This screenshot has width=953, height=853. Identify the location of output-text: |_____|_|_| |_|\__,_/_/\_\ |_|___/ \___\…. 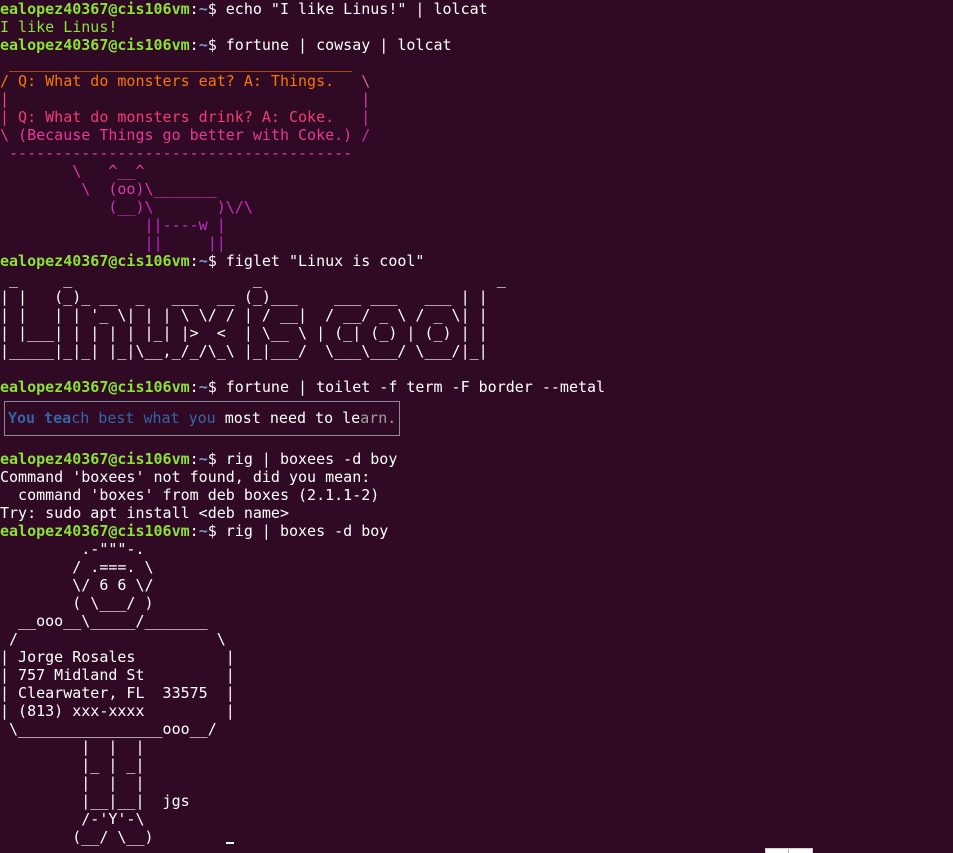
(244, 351).